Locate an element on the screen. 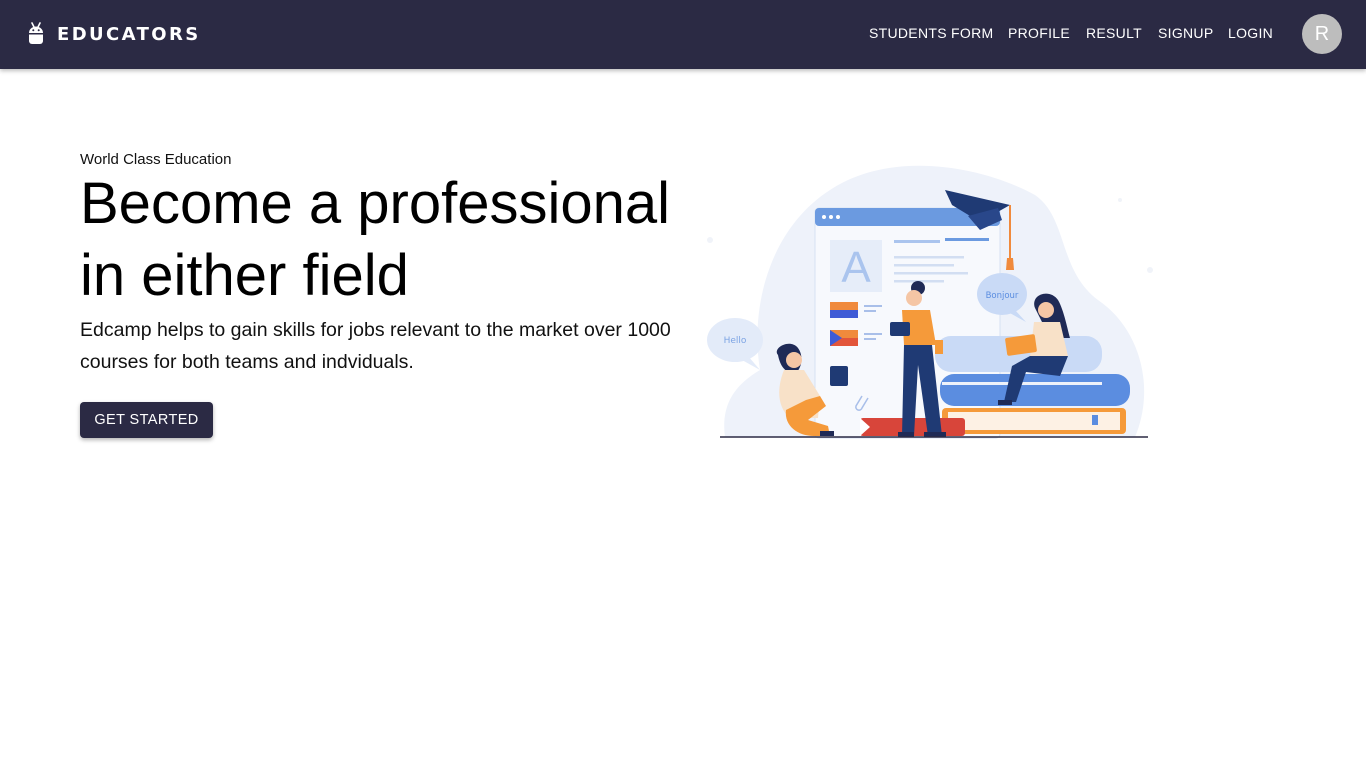 The height and width of the screenshot is (768, 1366). speech-bubble-hello: Hello is located at coordinates (735, 344).